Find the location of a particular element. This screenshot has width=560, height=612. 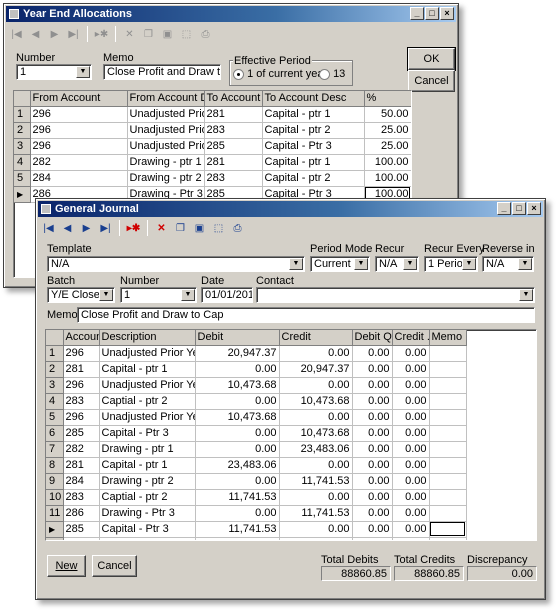

cell-to-account: 285 is located at coordinates (233, 146).